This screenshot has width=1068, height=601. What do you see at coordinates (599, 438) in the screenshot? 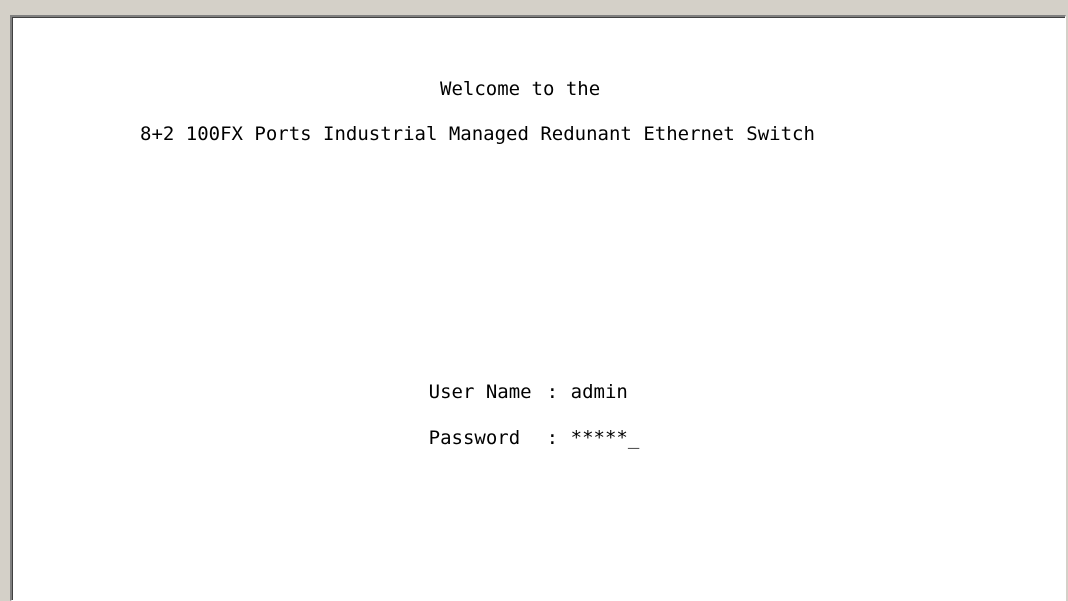
I see `password-field: *****` at bounding box center [599, 438].